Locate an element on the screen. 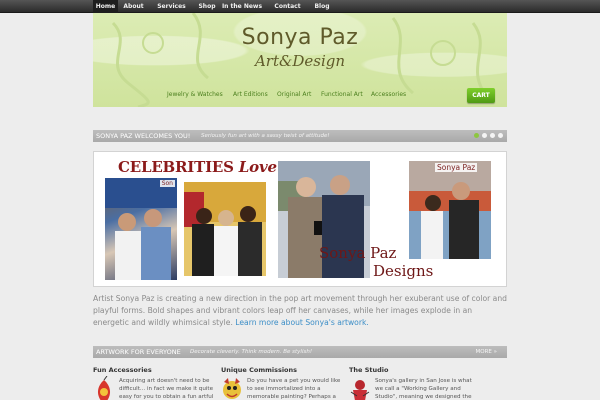 This screenshot has height=400, width=600. cat-original-art: Original Art is located at coordinates (294, 94).